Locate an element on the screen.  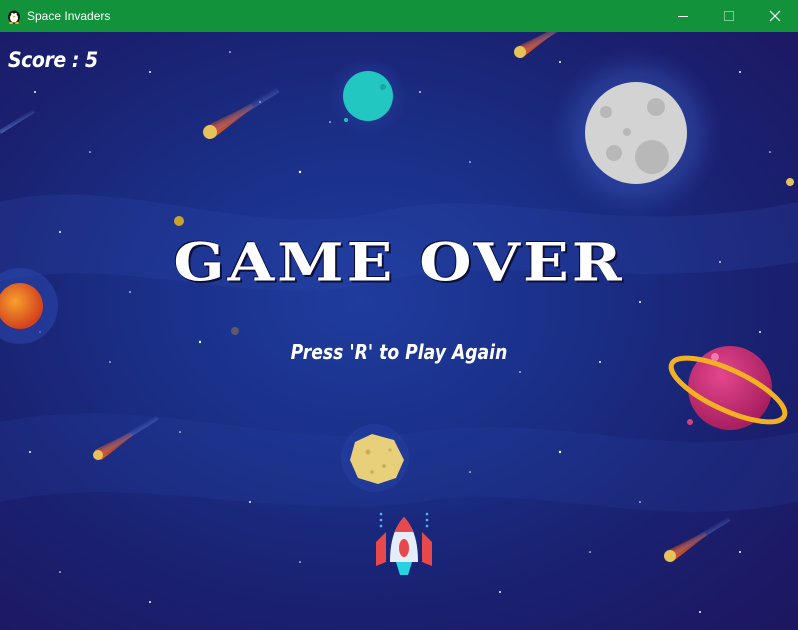
small-moon is located at coordinates (179, 221).